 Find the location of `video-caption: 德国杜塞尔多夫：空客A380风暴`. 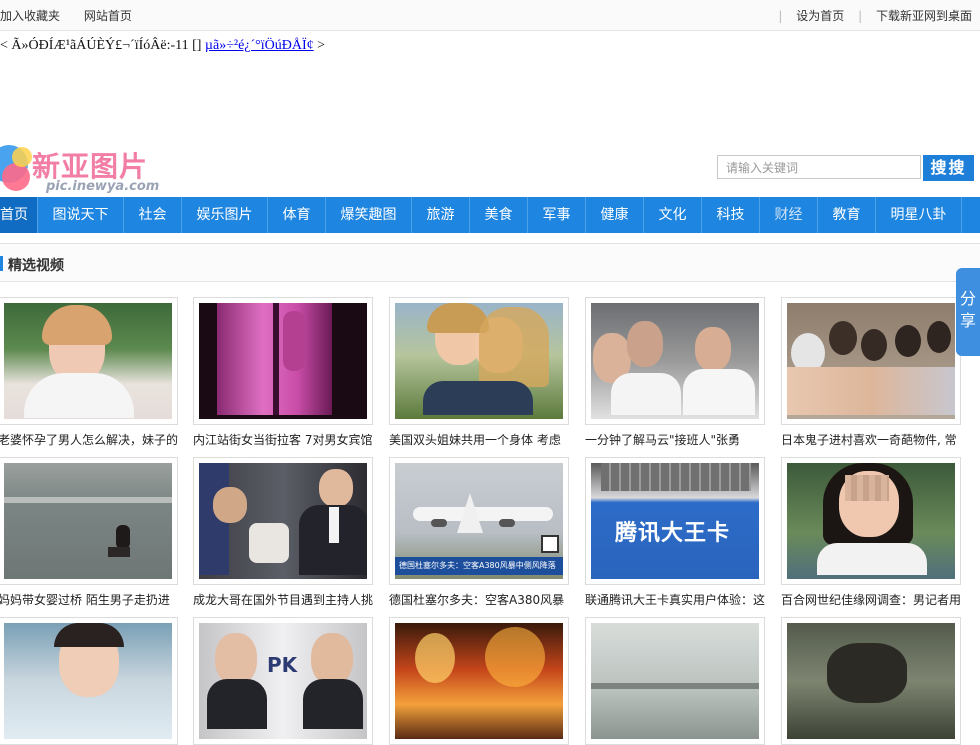

video-caption: 德国杜塞尔多夫：空客A380风暴 is located at coordinates (484, 599).